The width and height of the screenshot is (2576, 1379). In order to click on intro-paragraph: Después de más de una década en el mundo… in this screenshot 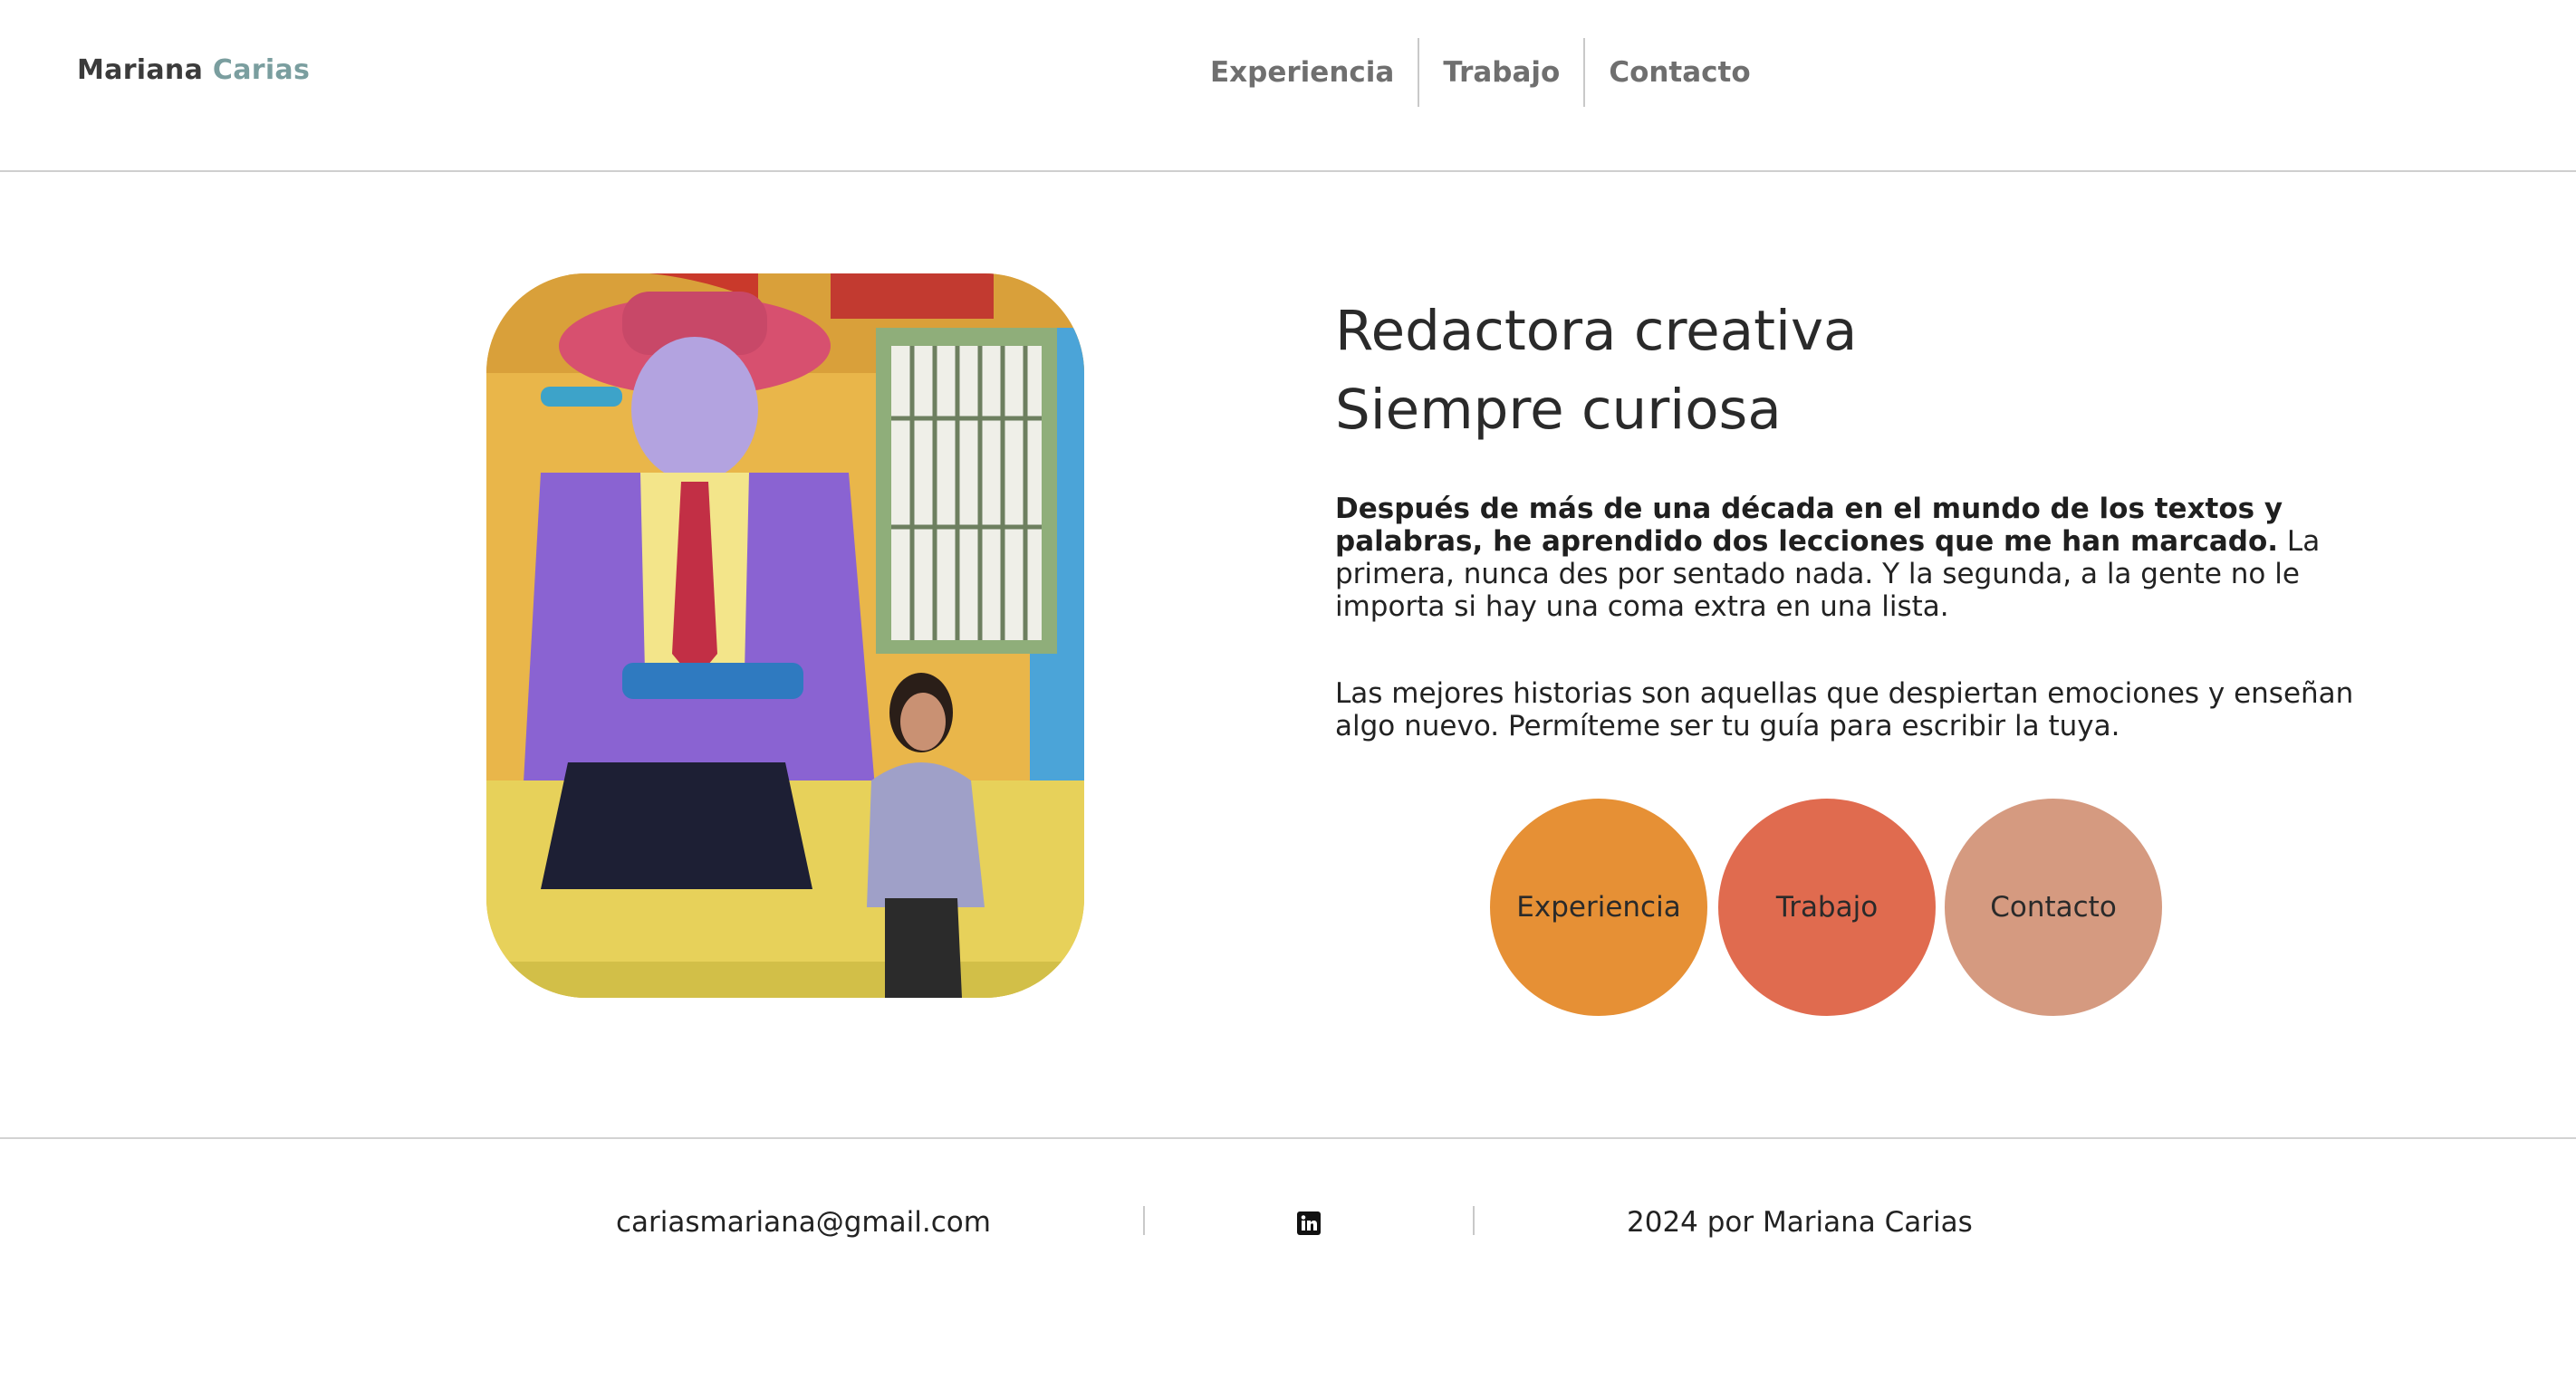, I will do `click(1860, 558)`.